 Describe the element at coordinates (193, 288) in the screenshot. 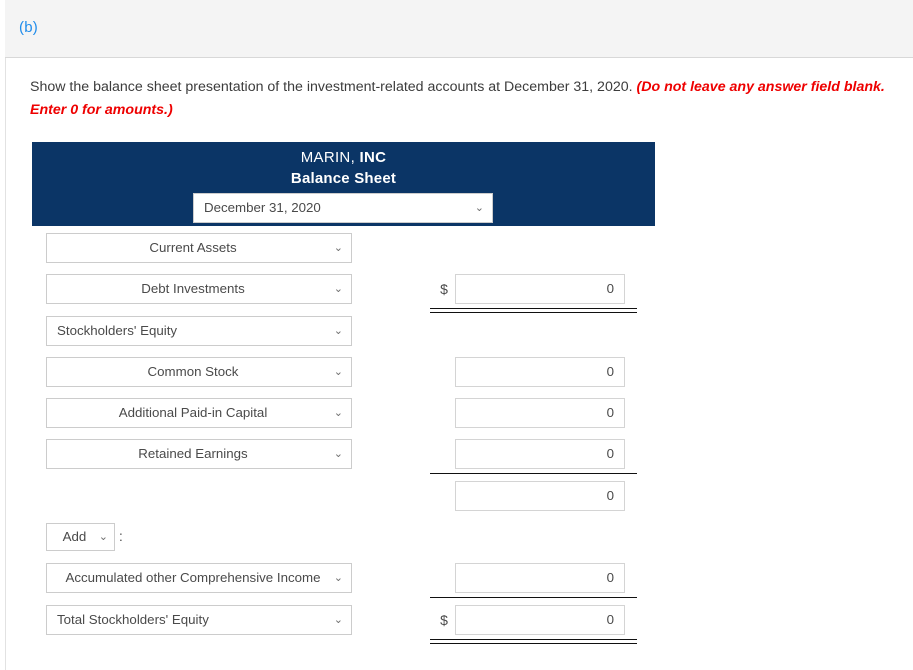

I see `account-select-value: Debt Investments` at that location.